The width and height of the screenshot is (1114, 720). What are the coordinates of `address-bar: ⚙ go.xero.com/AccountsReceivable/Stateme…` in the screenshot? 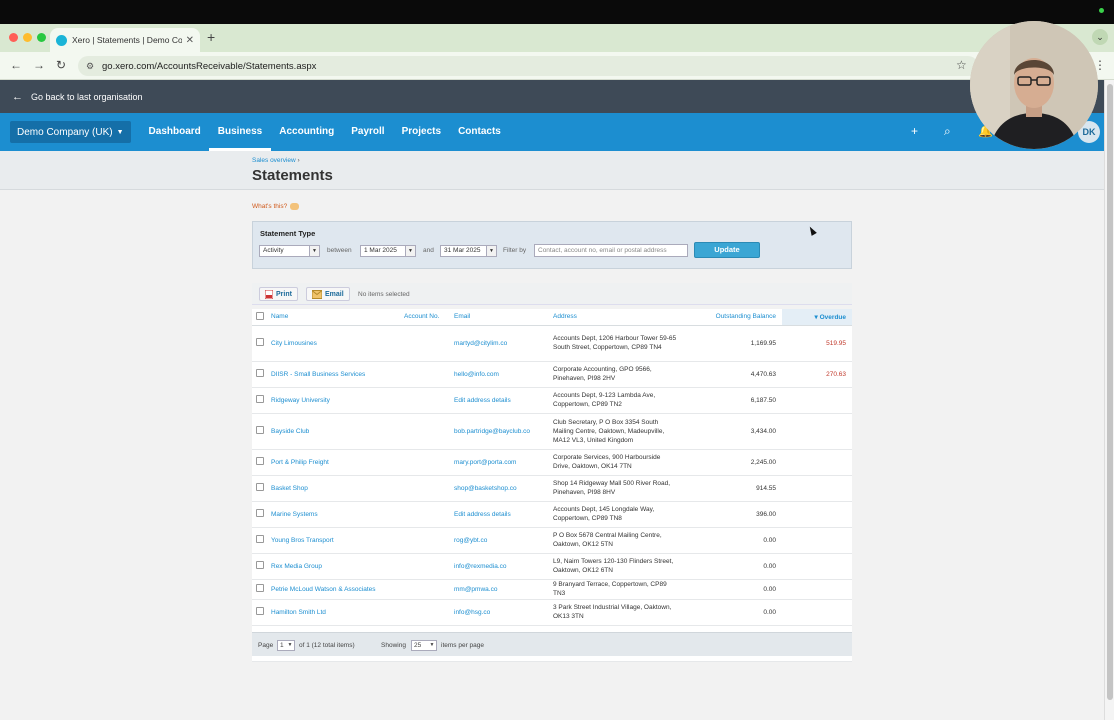 It's located at (528, 66).